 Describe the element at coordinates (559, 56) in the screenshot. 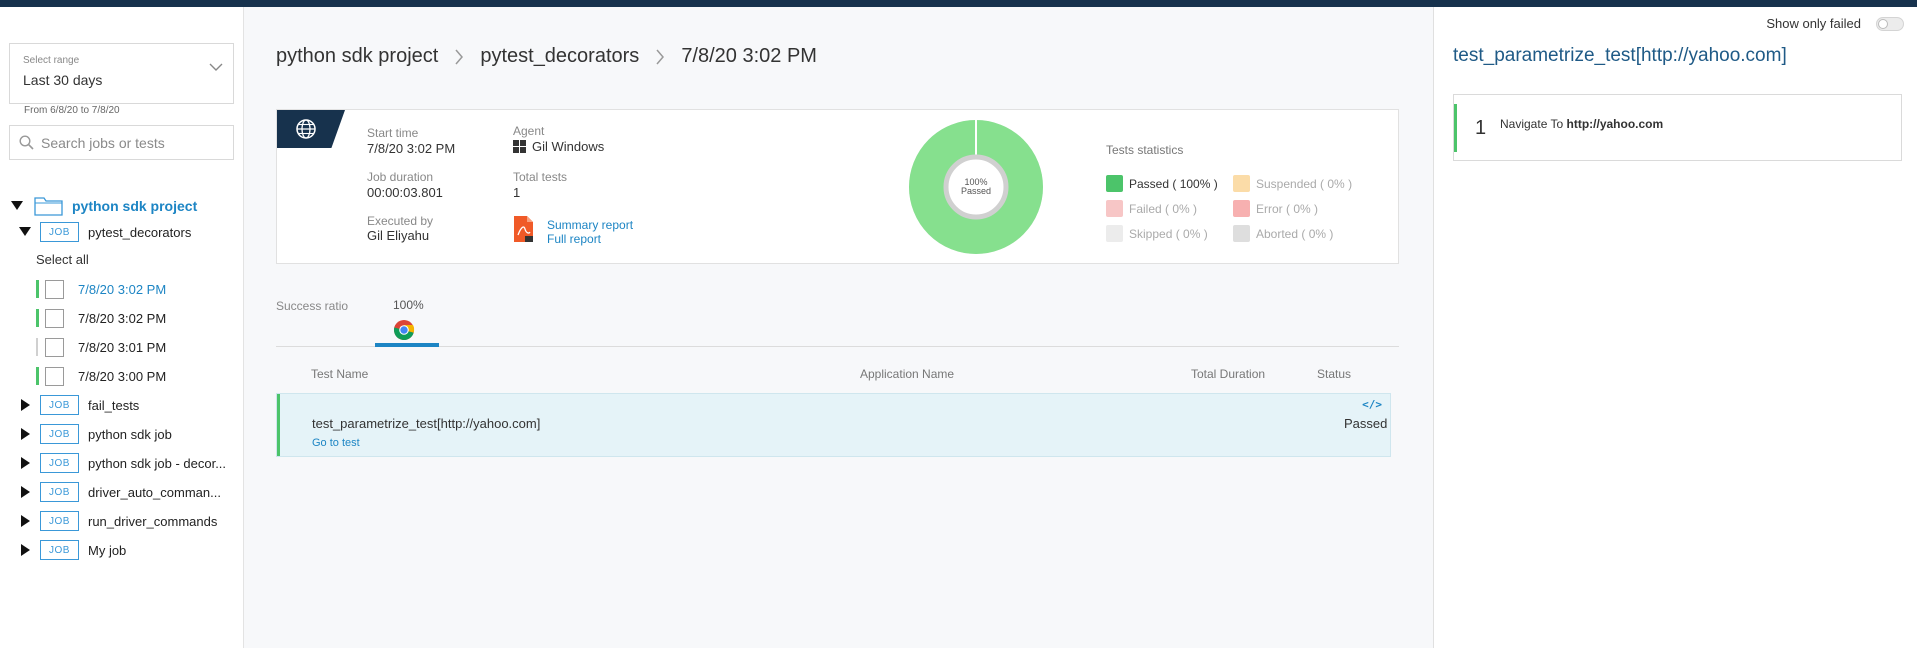

I see `breadcrumb-job: pytest_decorators` at that location.